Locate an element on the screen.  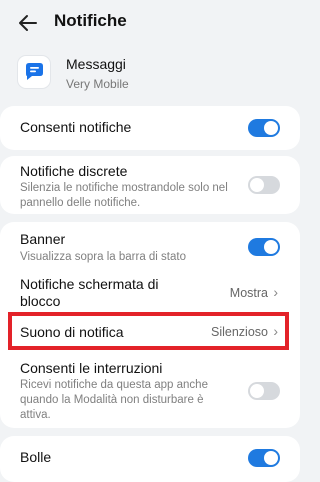
interruptions-description-line2: quando la Modalità non disturbare è is located at coordinates (112, 400).